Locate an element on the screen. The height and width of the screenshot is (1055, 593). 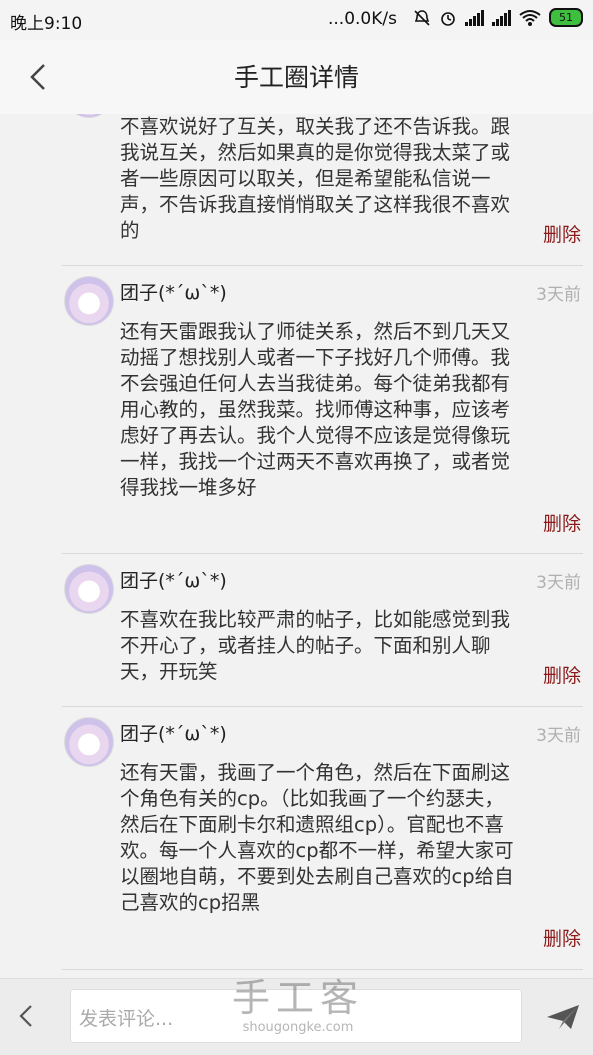
alarm-icon is located at coordinates (448, 18).